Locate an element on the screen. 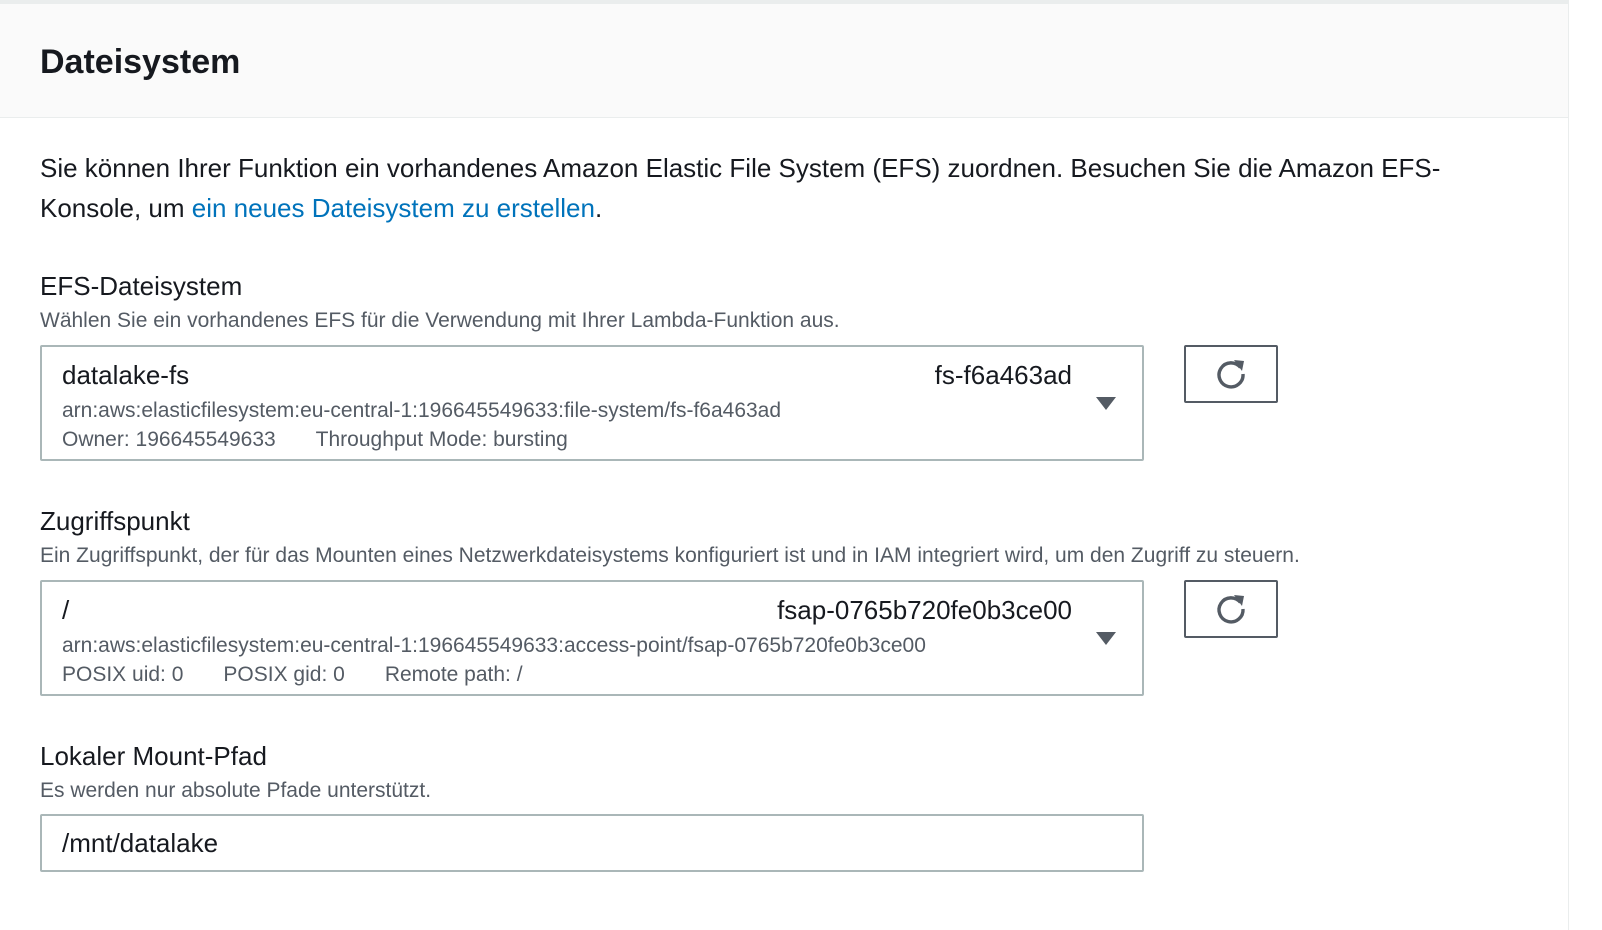 Image resolution: width=1602 pixels, height=930 pixels. panel-title: Dateisystem is located at coordinates (140, 62).